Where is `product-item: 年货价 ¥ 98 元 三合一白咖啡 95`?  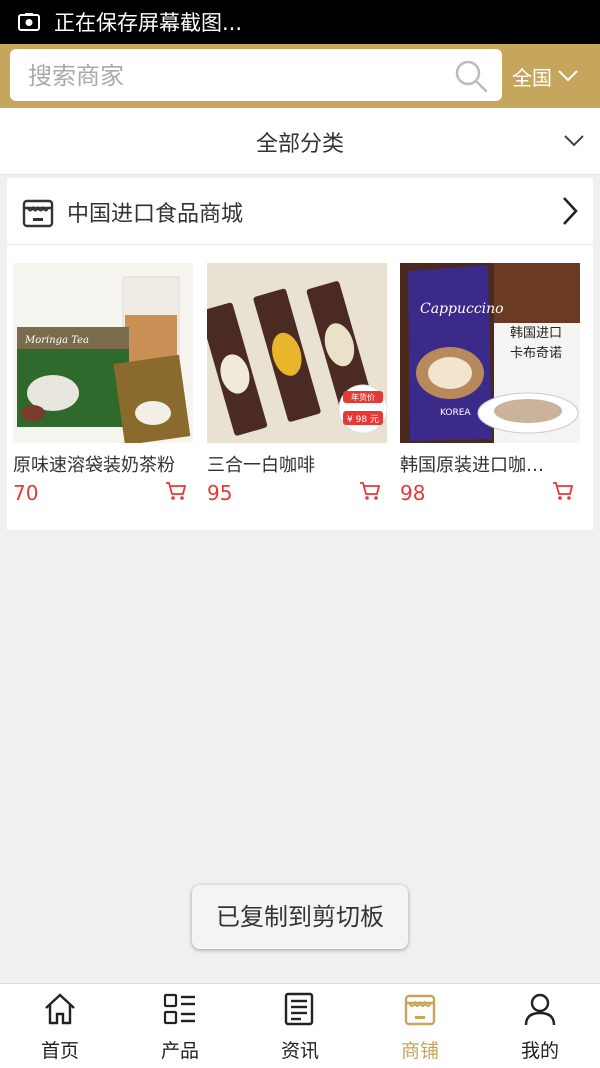
product-item: 年货价 ¥ 98 元 三合一白咖啡 95 is located at coordinates (297, 384).